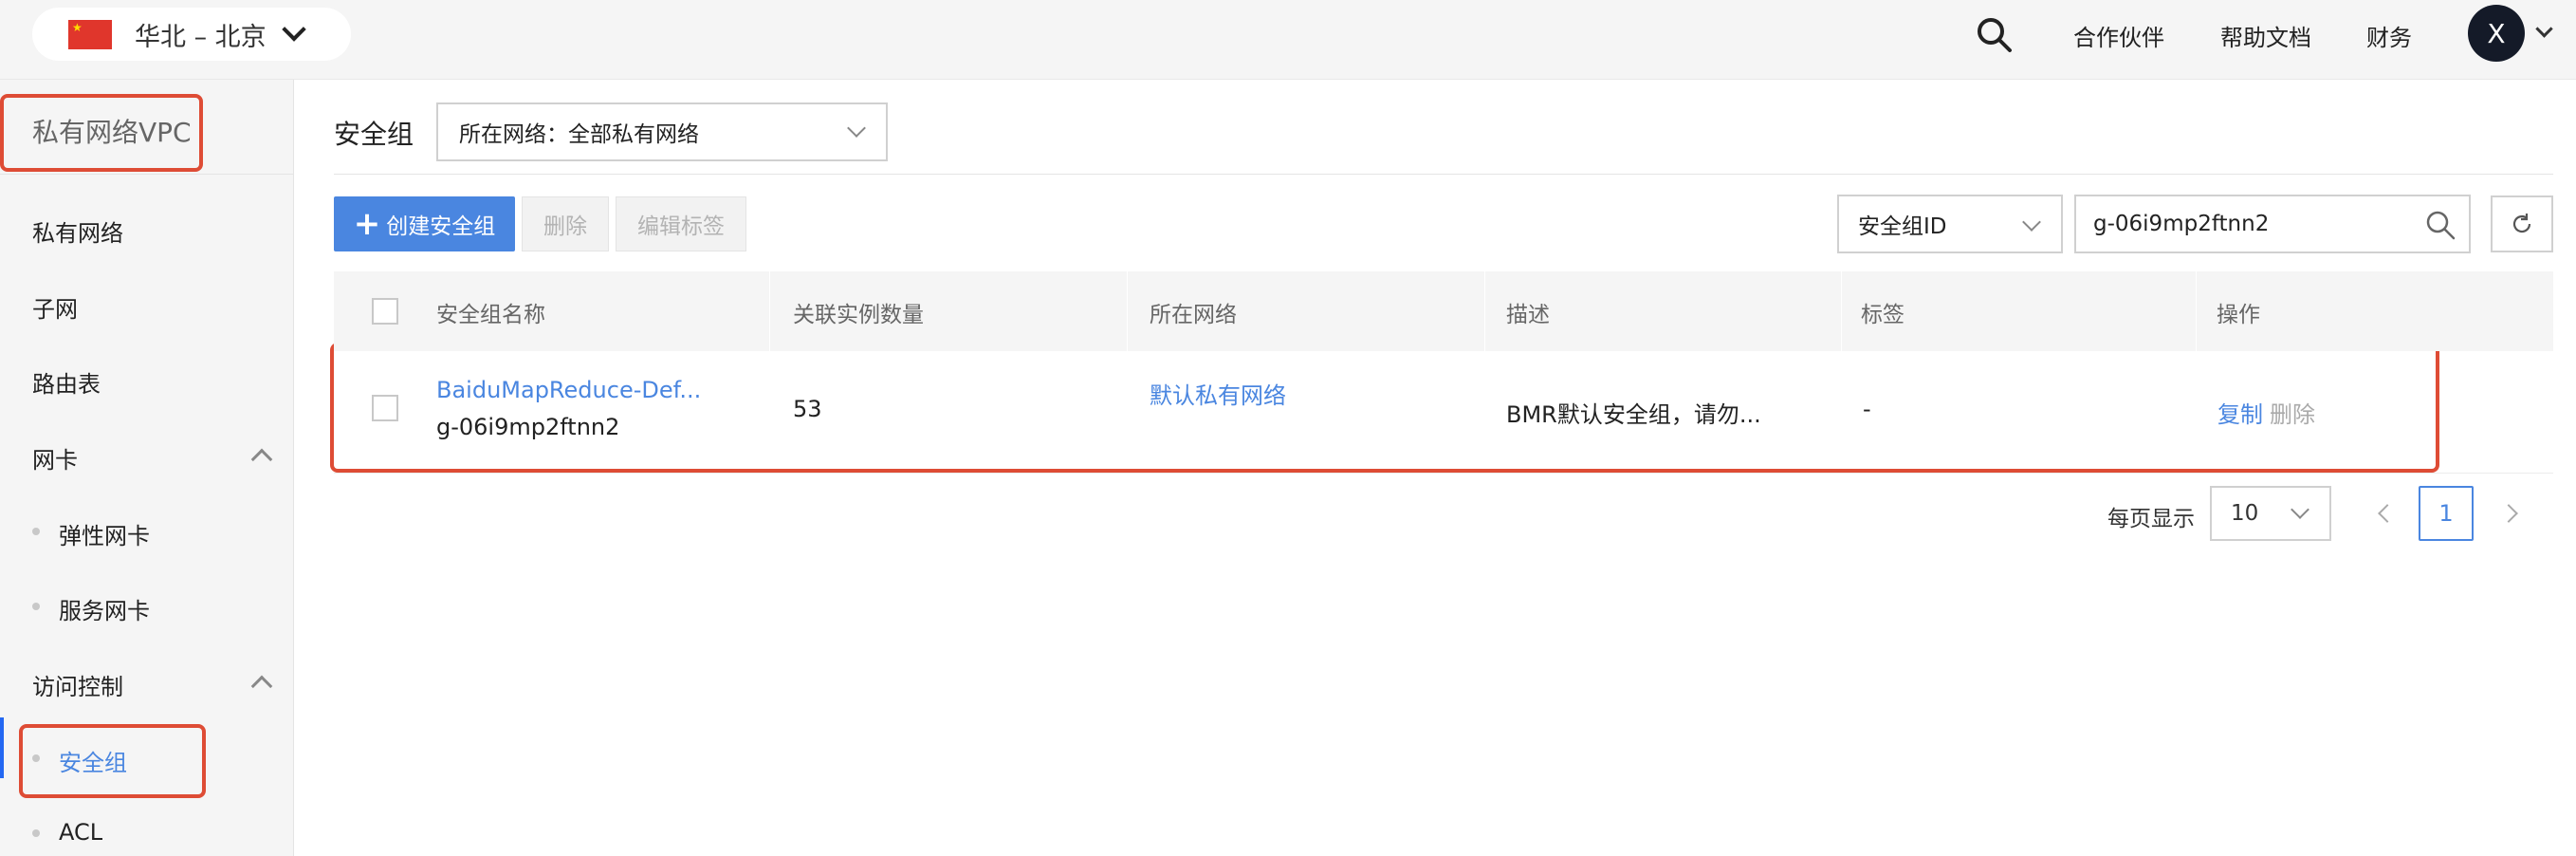 The image size is (2576, 856). Describe the element at coordinates (807, 409) in the screenshot. I see `instance-count: 53` at that location.